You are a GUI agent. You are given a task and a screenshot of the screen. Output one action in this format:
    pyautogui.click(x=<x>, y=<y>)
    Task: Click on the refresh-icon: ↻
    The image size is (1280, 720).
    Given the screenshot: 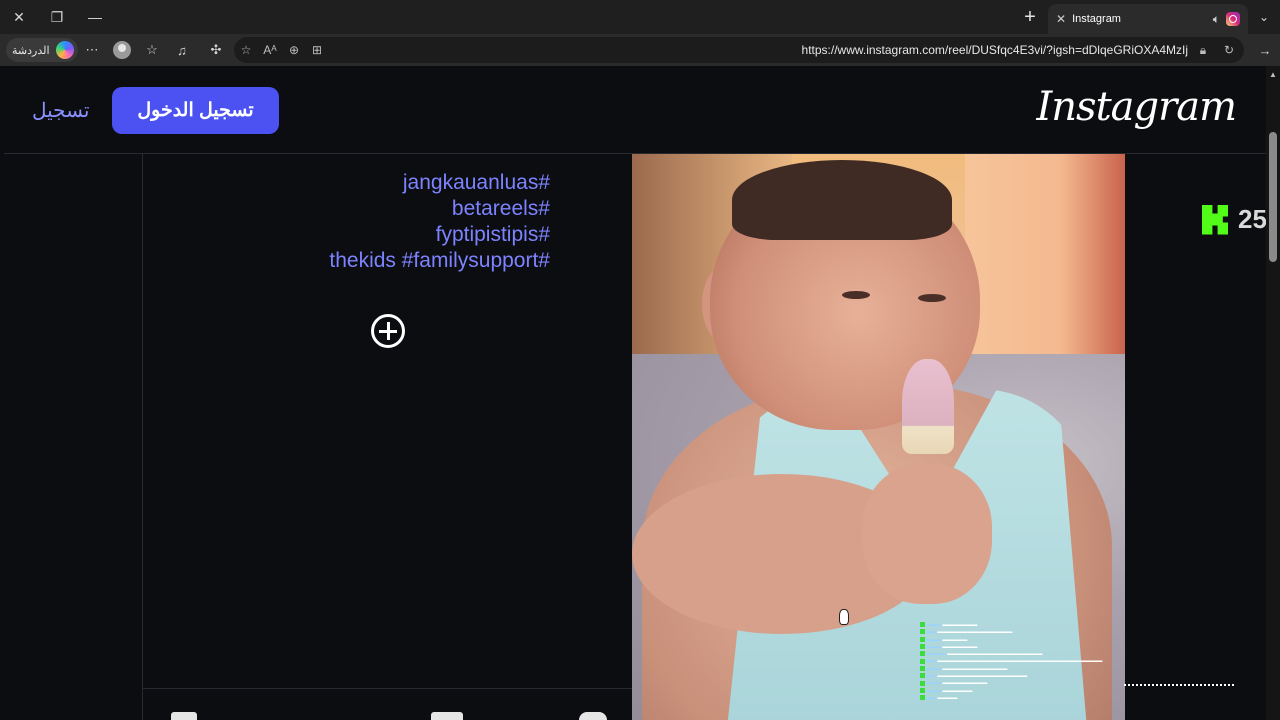 What is the action you would take?
    pyautogui.click(x=1229, y=50)
    